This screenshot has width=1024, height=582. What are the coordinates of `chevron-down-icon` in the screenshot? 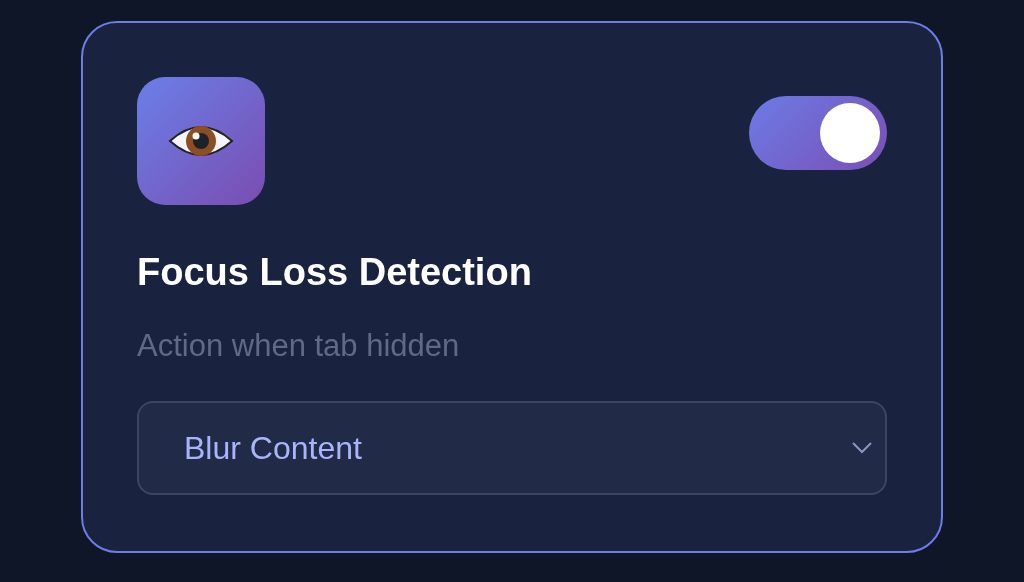 It's located at (862, 448).